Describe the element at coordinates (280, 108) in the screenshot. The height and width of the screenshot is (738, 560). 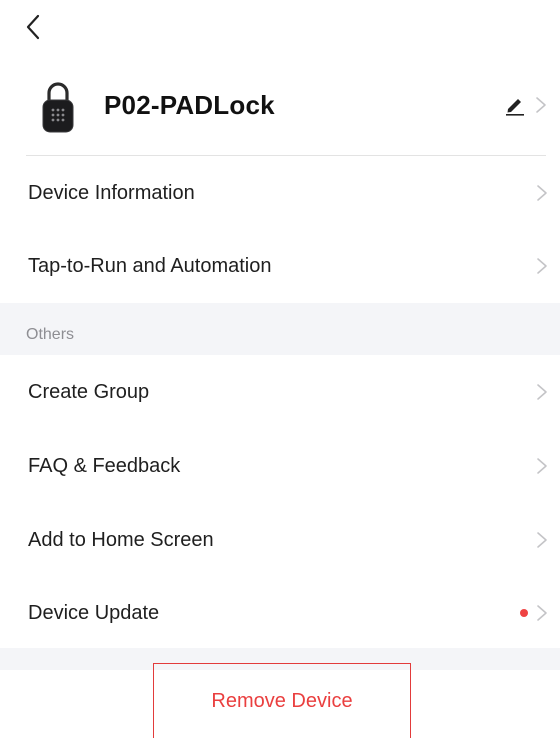
I see `device-header: P02-PADLock` at that location.